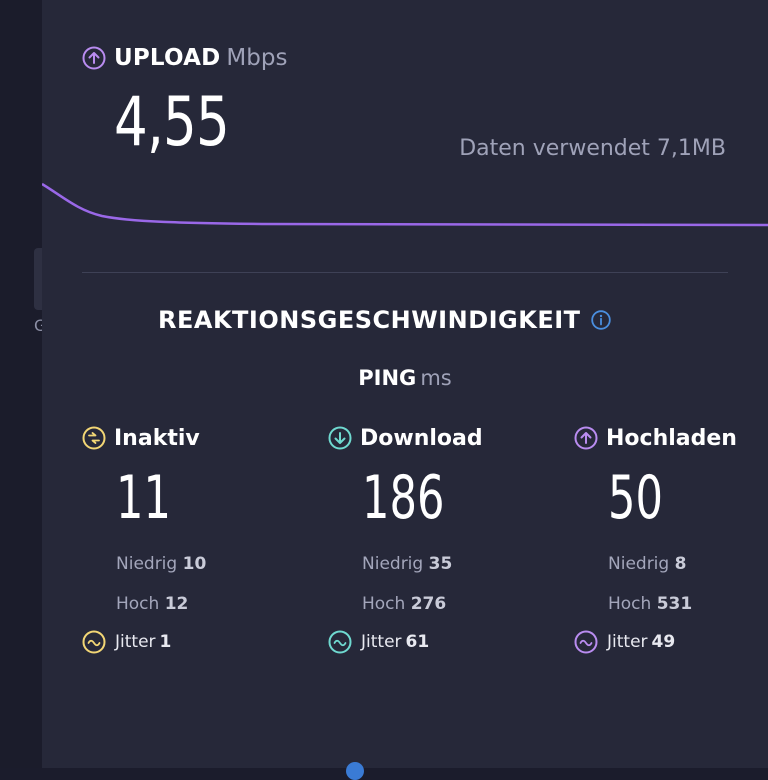  What do you see at coordinates (167, 58) in the screenshot?
I see `upload-title: UPLOAD` at bounding box center [167, 58].